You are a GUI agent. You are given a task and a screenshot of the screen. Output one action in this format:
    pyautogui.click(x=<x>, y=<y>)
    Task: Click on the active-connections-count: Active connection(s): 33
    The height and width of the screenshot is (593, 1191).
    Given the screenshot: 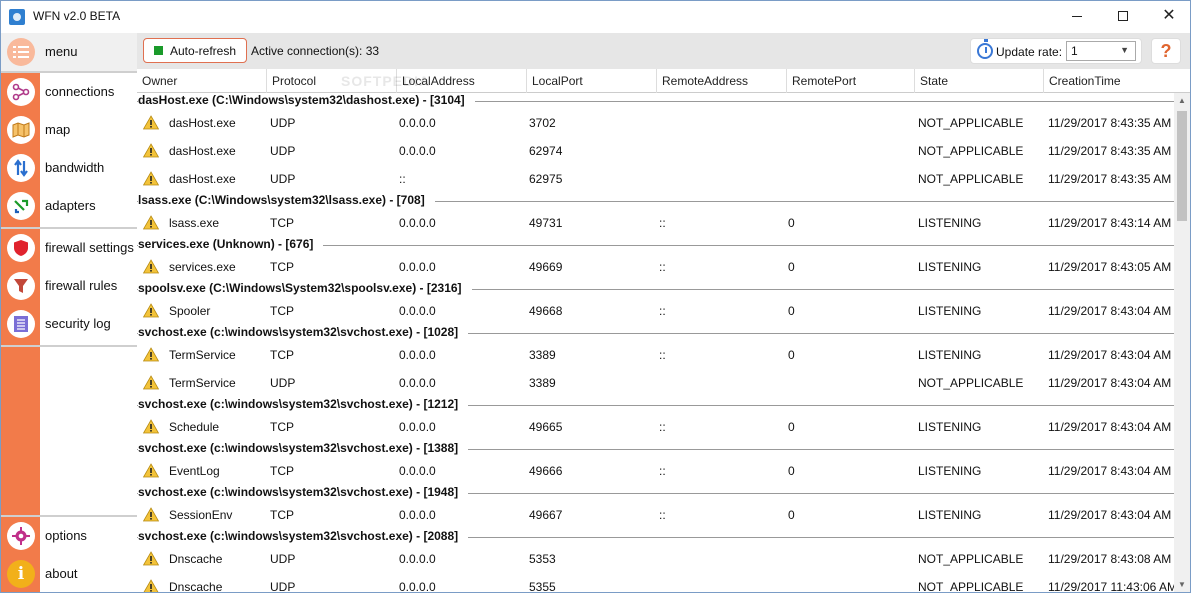 What is the action you would take?
    pyautogui.click(x=315, y=51)
    